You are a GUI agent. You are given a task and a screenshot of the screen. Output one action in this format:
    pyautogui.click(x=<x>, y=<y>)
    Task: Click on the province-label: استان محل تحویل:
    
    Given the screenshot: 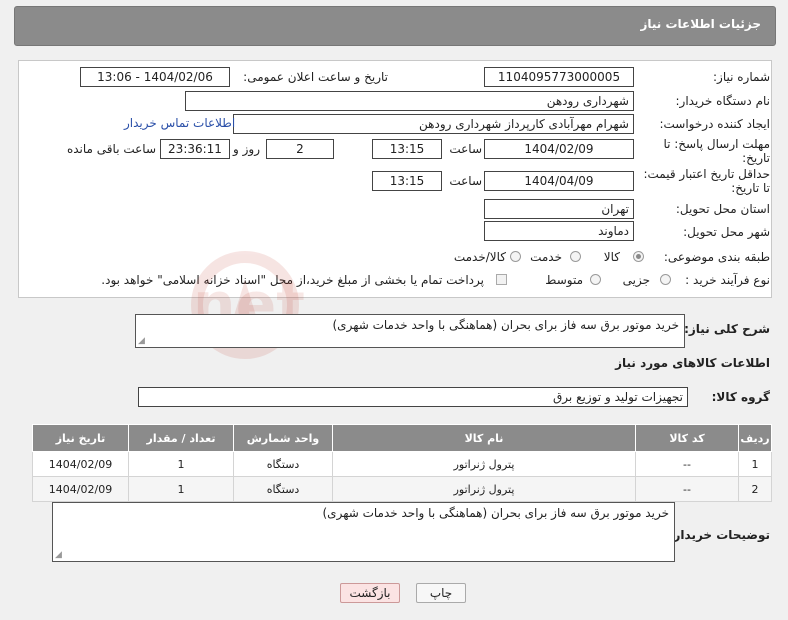 What is the action you would take?
    pyautogui.click(x=722, y=209)
    